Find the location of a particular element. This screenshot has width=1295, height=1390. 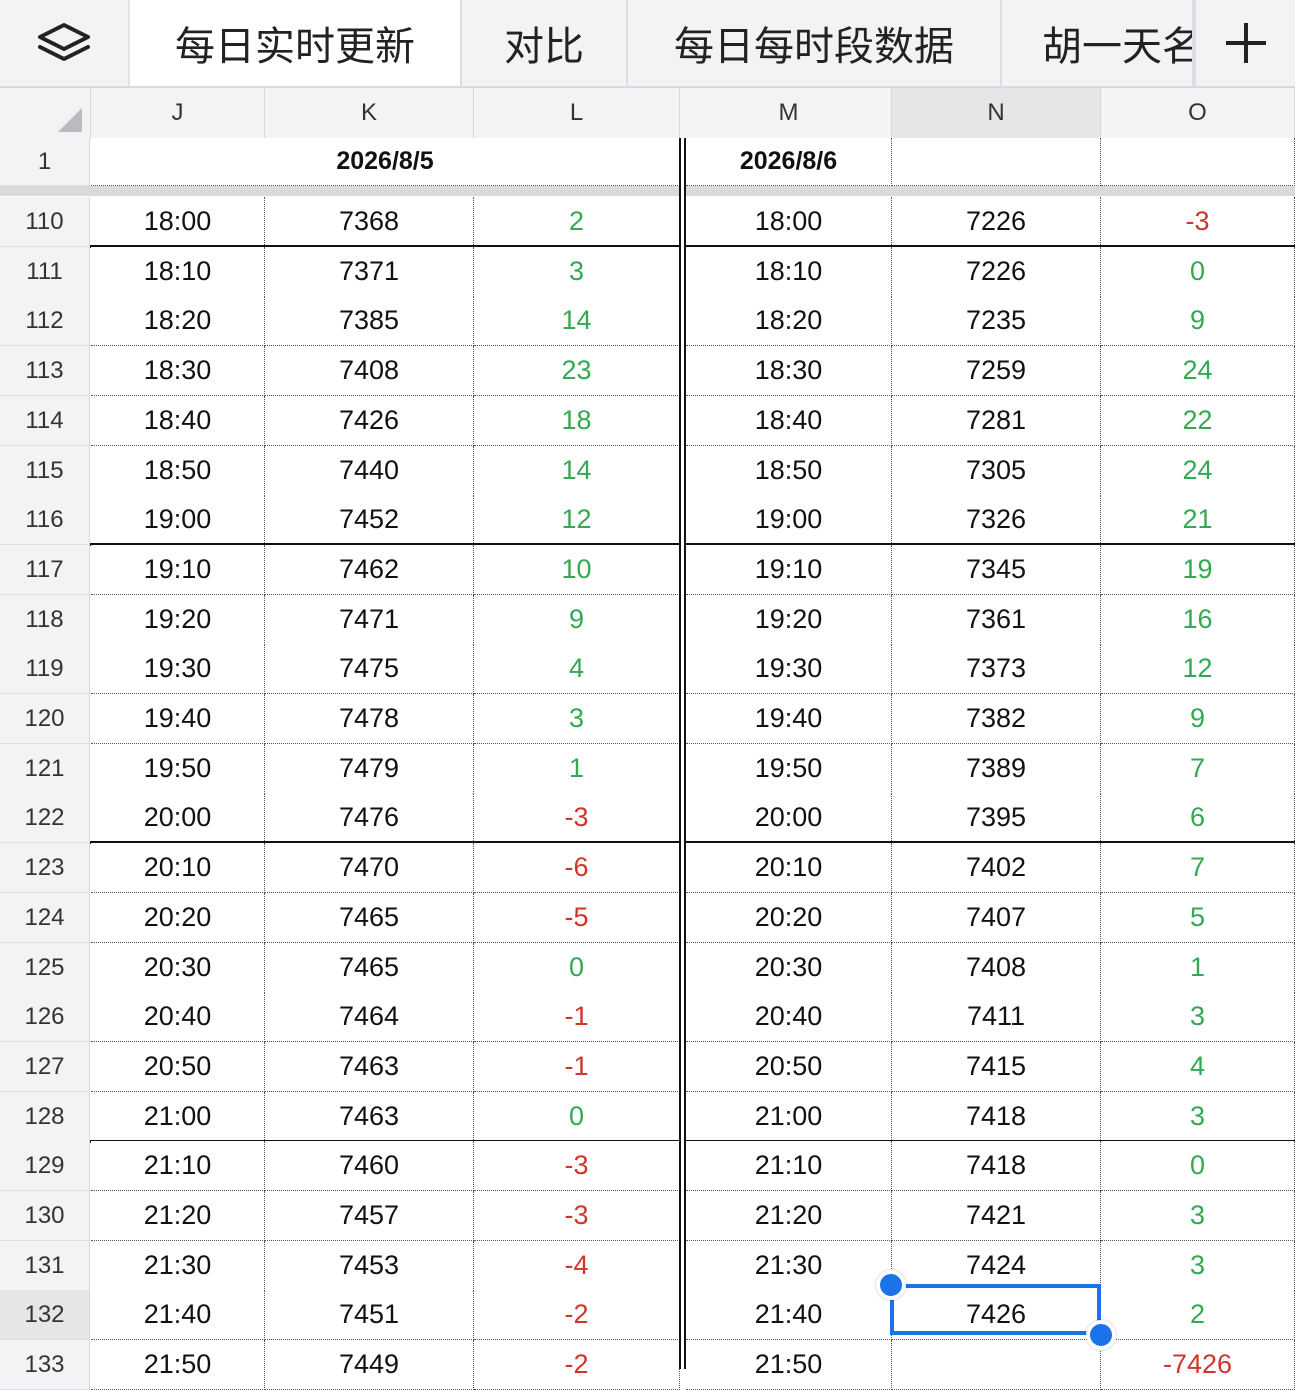

select-all-corner is located at coordinates (45, 113).